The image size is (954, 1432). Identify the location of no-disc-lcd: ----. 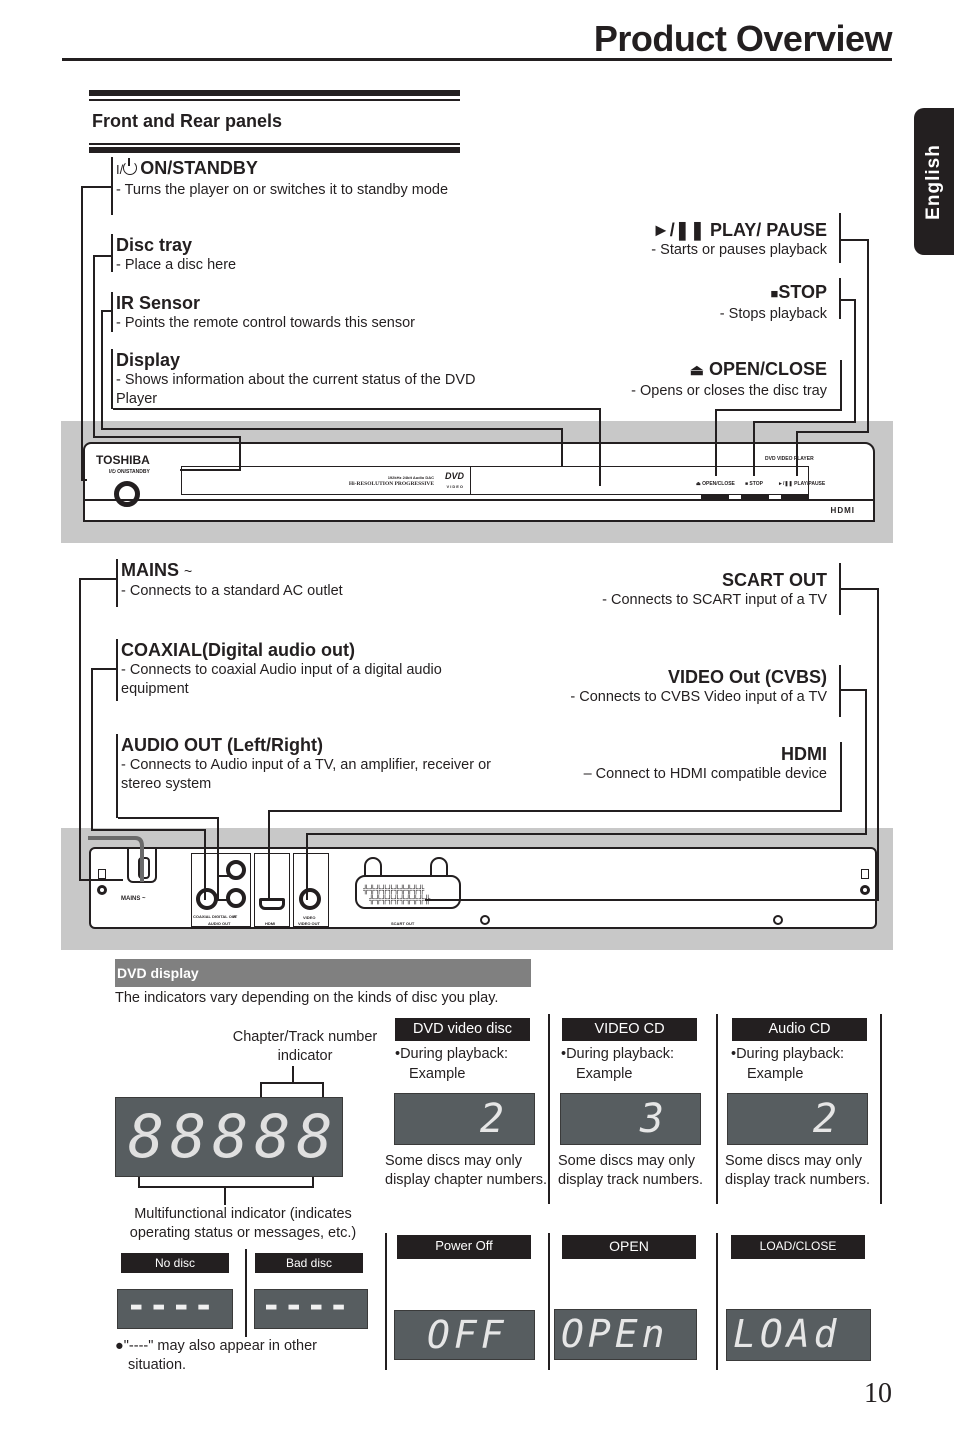
(175, 1307).